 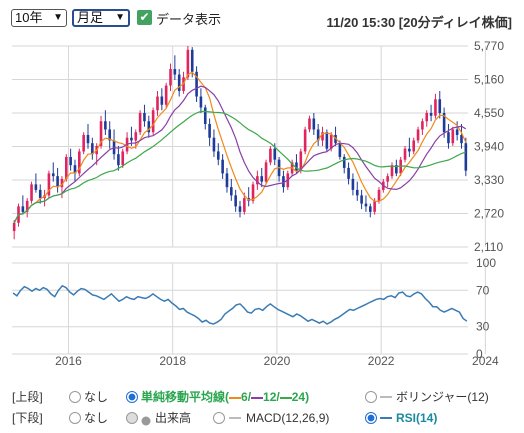 What do you see at coordinates (489, 80) in the screenshot?
I see `price-tick-label: 5,160` at bounding box center [489, 80].